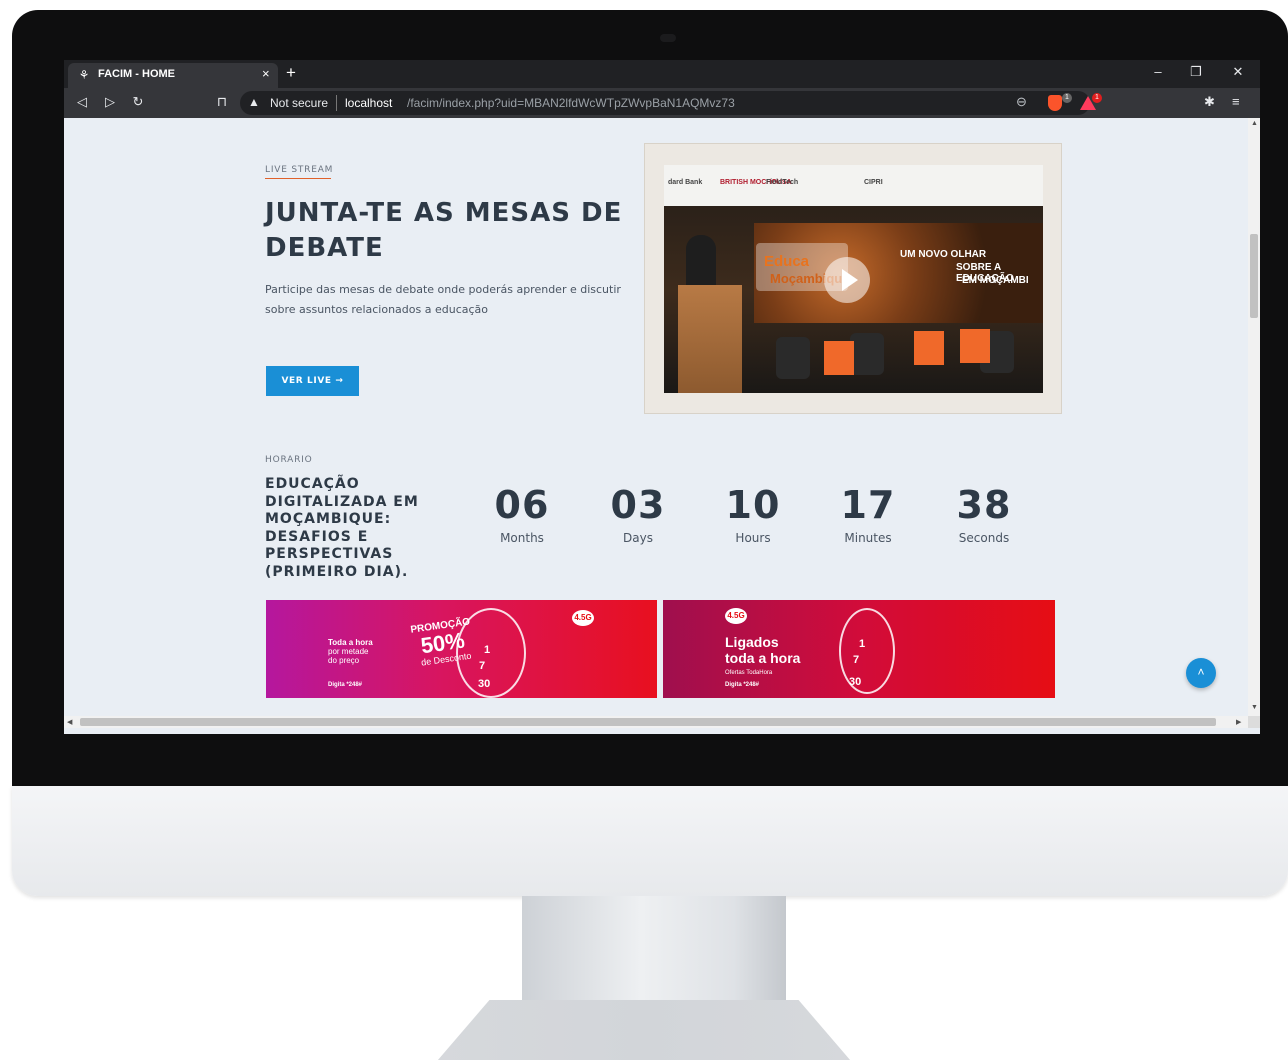  I want to click on close-tab-icon: ×, so click(266, 73).